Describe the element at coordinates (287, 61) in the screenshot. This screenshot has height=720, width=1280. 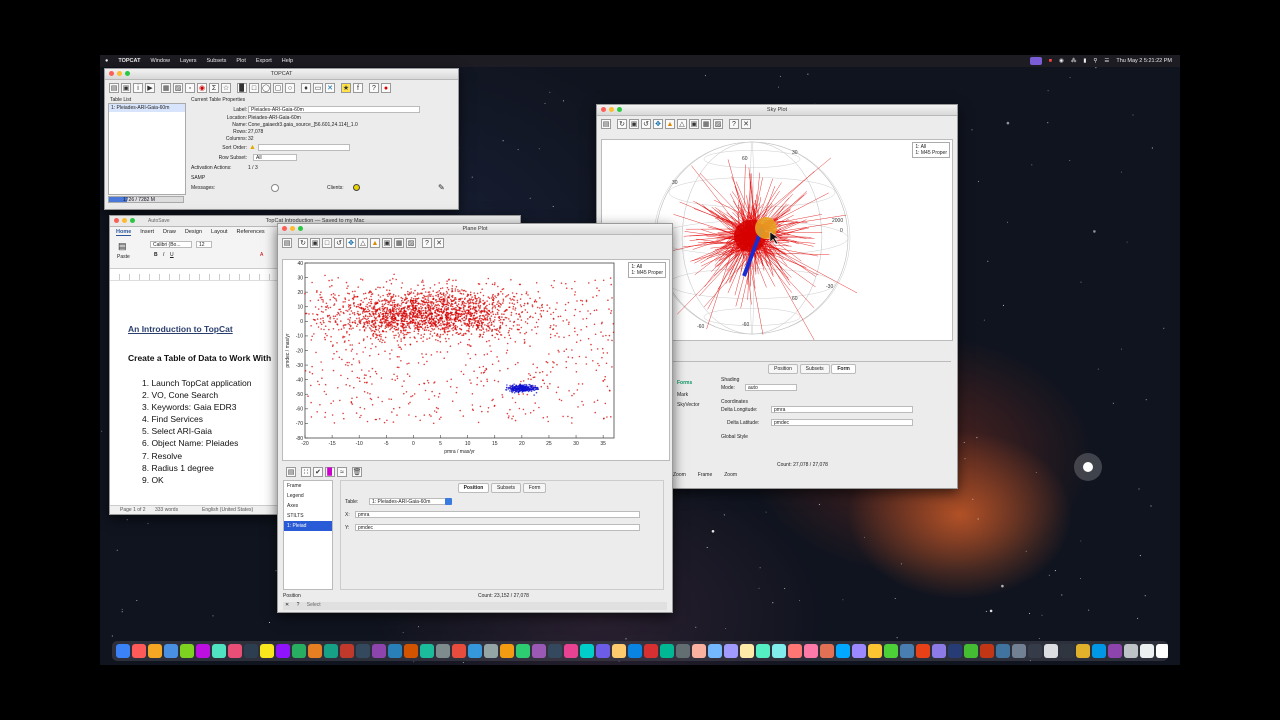
I see `menu-help: Help` at that location.